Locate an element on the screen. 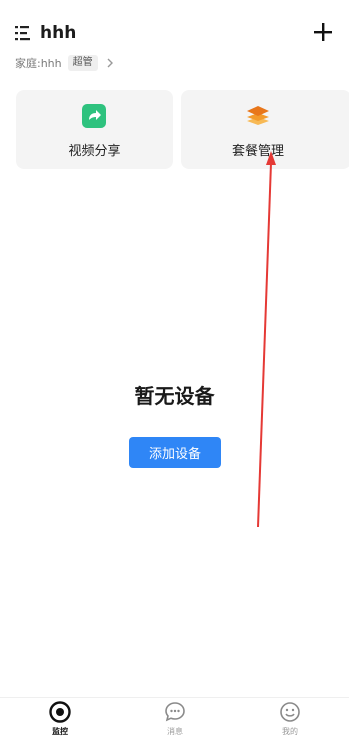  header: hhh 家庭:hhh 超管 is located at coordinates (174, 39).